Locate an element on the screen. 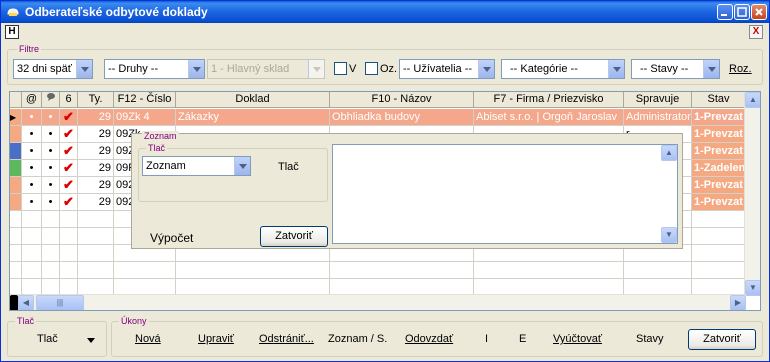 The image size is (770, 362). oz-checkbox is located at coordinates (371, 68).